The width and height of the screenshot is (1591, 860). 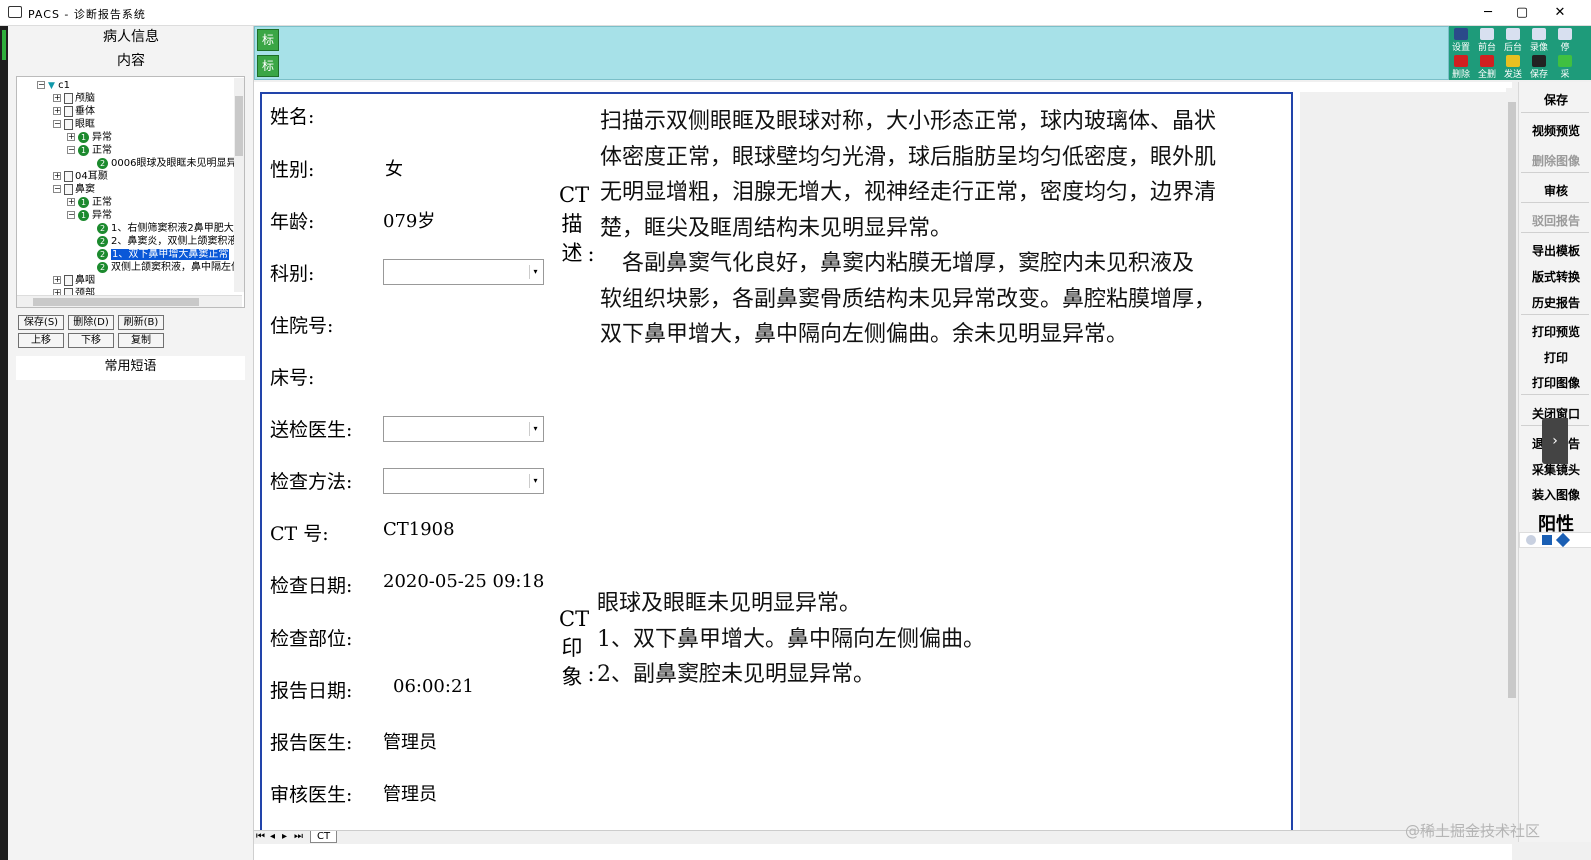 What do you see at coordinates (324, 837) in the screenshot?
I see `sheet-tab-ct: CT` at bounding box center [324, 837].